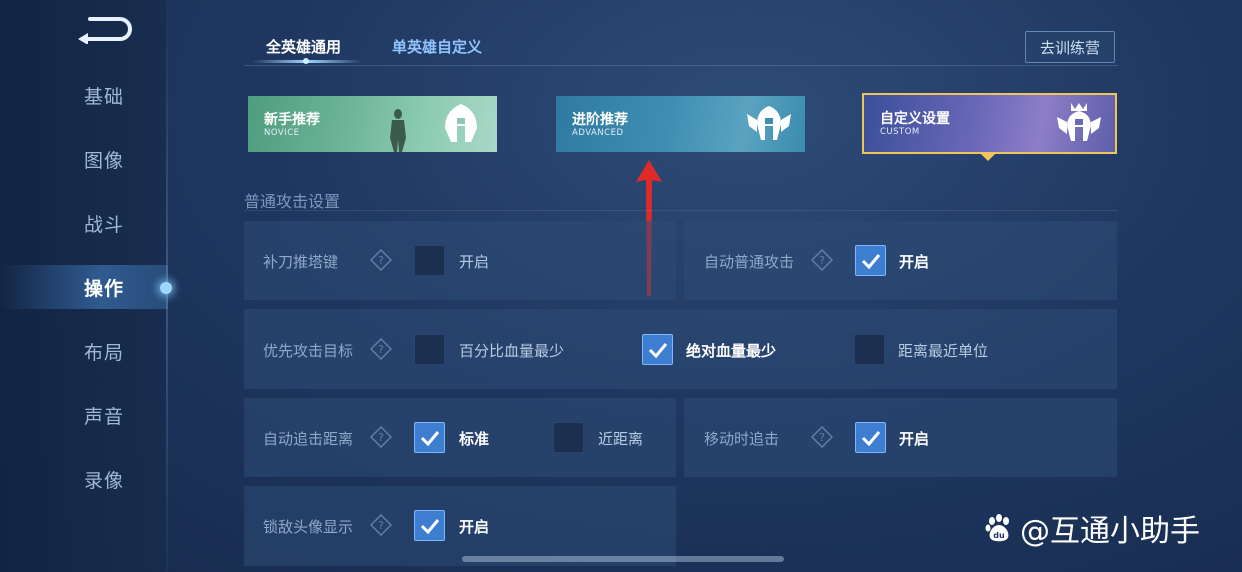 Image resolution: width=1242 pixels, height=572 pixels. Describe the element at coordinates (308, 527) in the screenshot. I see `setting-label: 锁敌头像显示` at that location.